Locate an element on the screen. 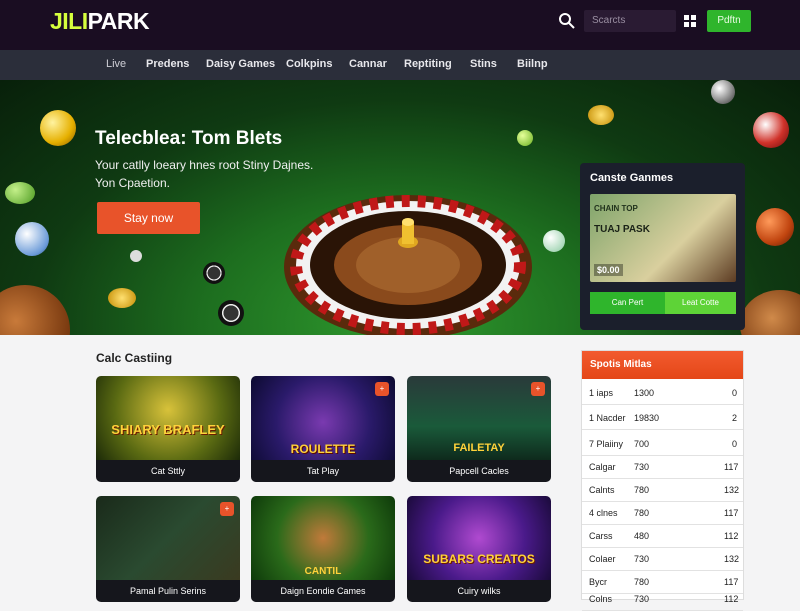  row-name: 7 Plaiiny is located at coordinates (606, 444).